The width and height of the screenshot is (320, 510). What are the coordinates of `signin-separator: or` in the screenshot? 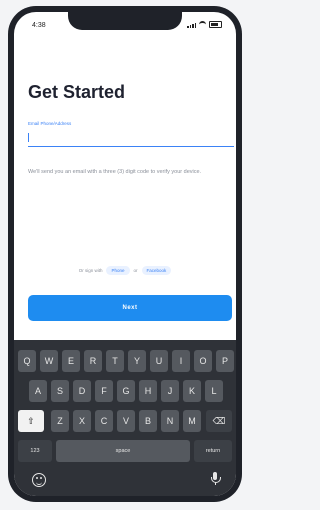 It's located at (135, 270).